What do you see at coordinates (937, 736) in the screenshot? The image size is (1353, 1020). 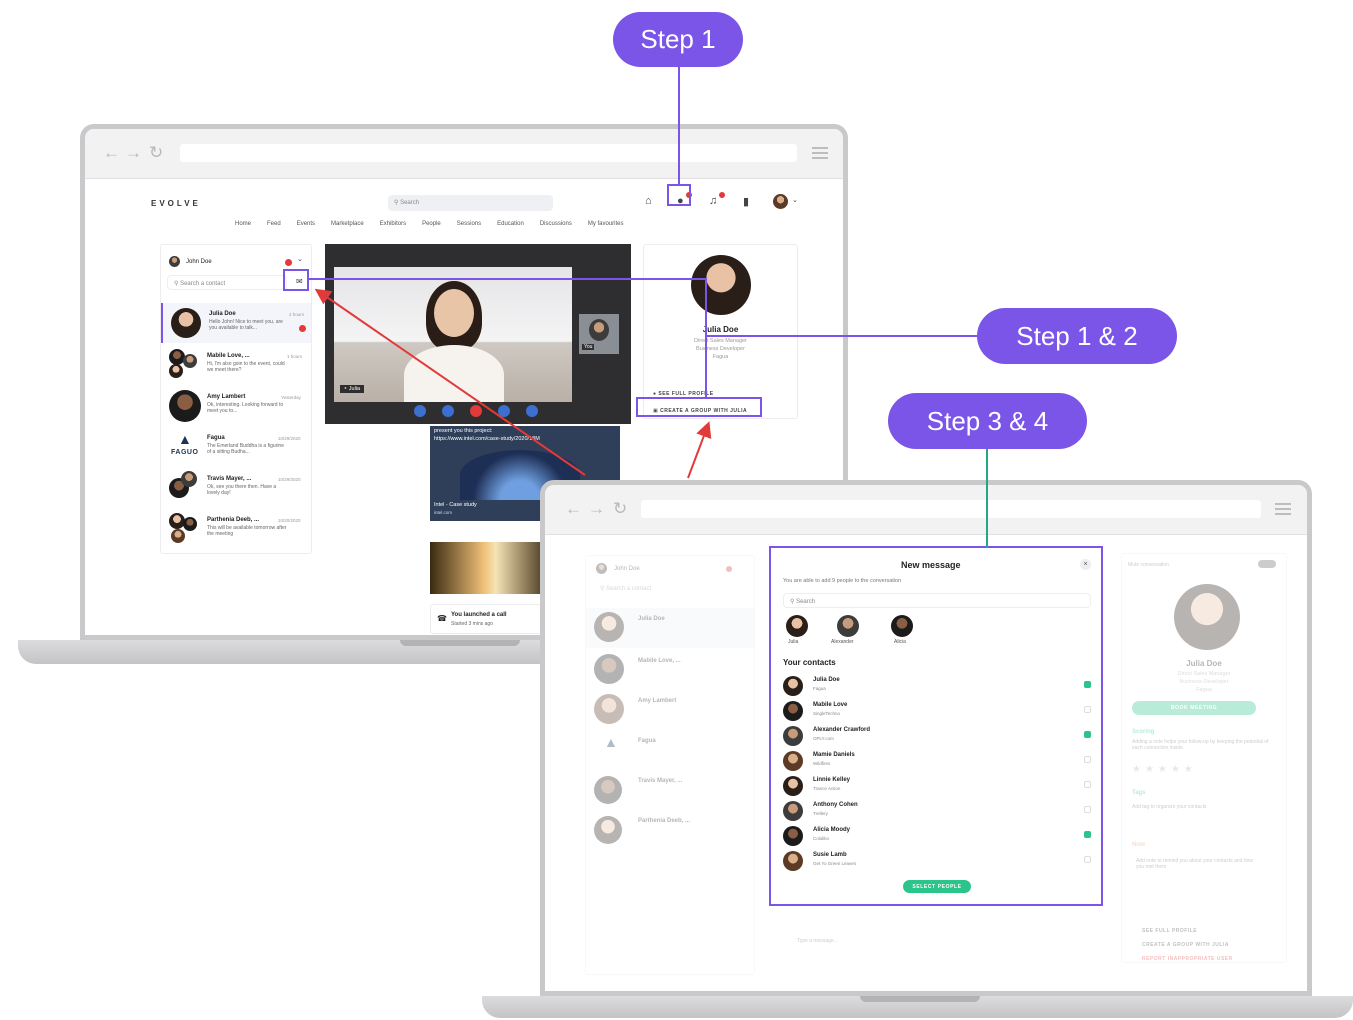 I see `contact-row: Alexander Crawford OPLY.com` at bounding box center [937, 736].